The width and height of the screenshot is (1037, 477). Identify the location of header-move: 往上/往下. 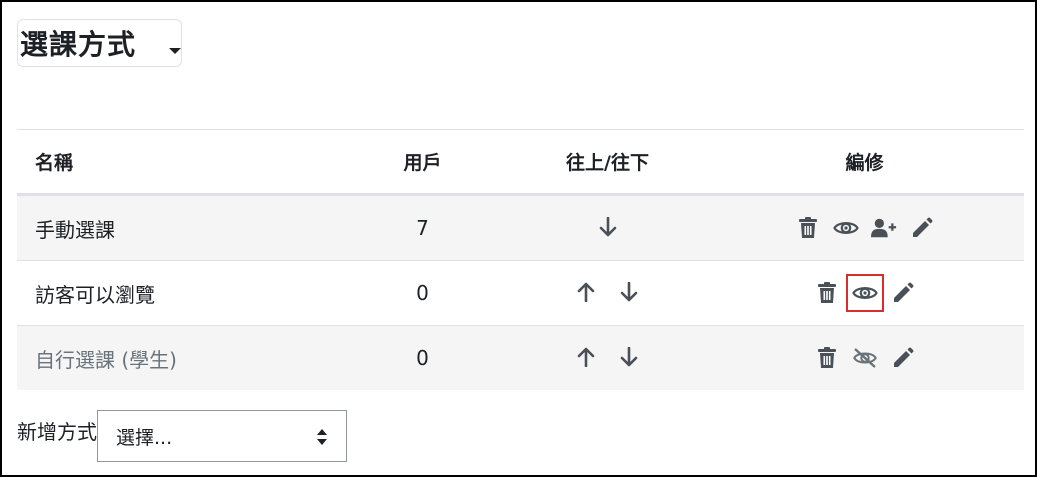
(607, 162).